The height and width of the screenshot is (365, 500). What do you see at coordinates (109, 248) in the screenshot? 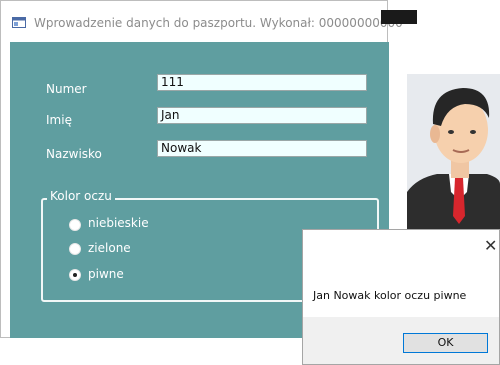
I see `radio-label-zielone: zielone` at bounding box center [109, 248].